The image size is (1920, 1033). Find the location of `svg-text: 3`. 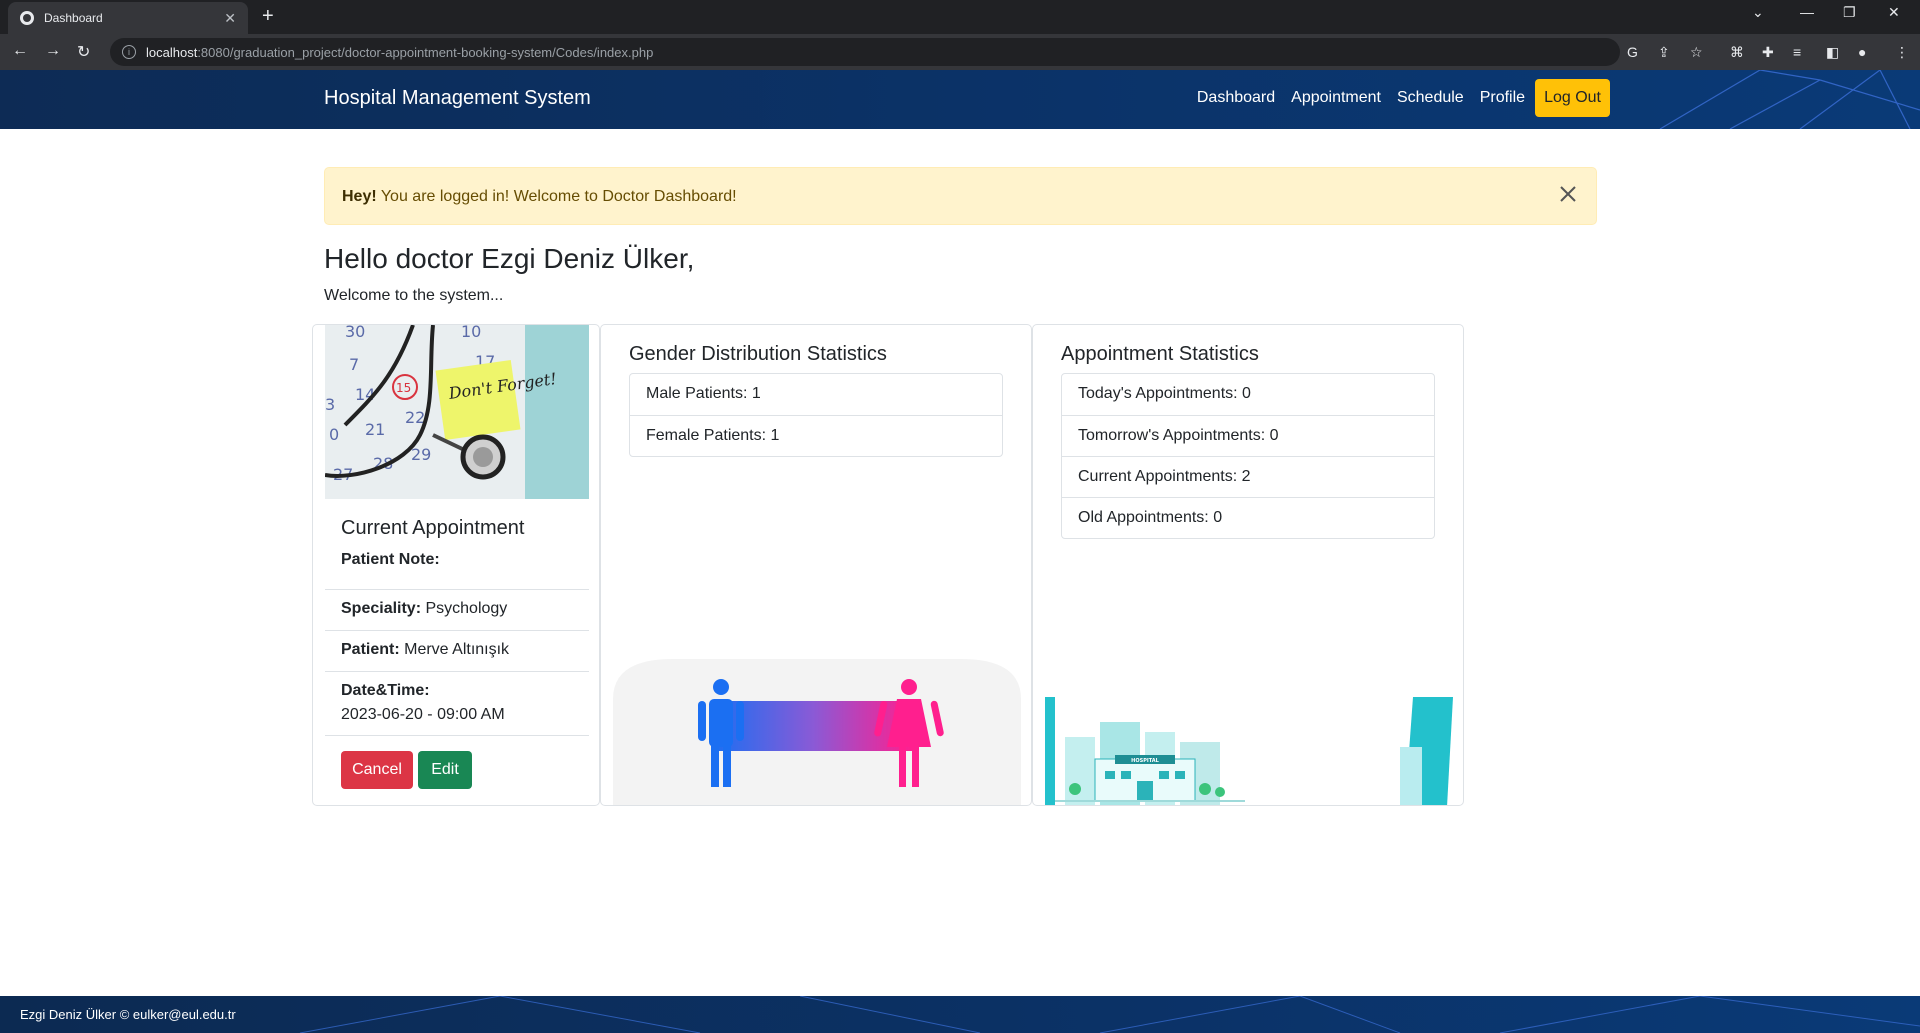

svg-text: 3 is located at coordinates (330, 404).